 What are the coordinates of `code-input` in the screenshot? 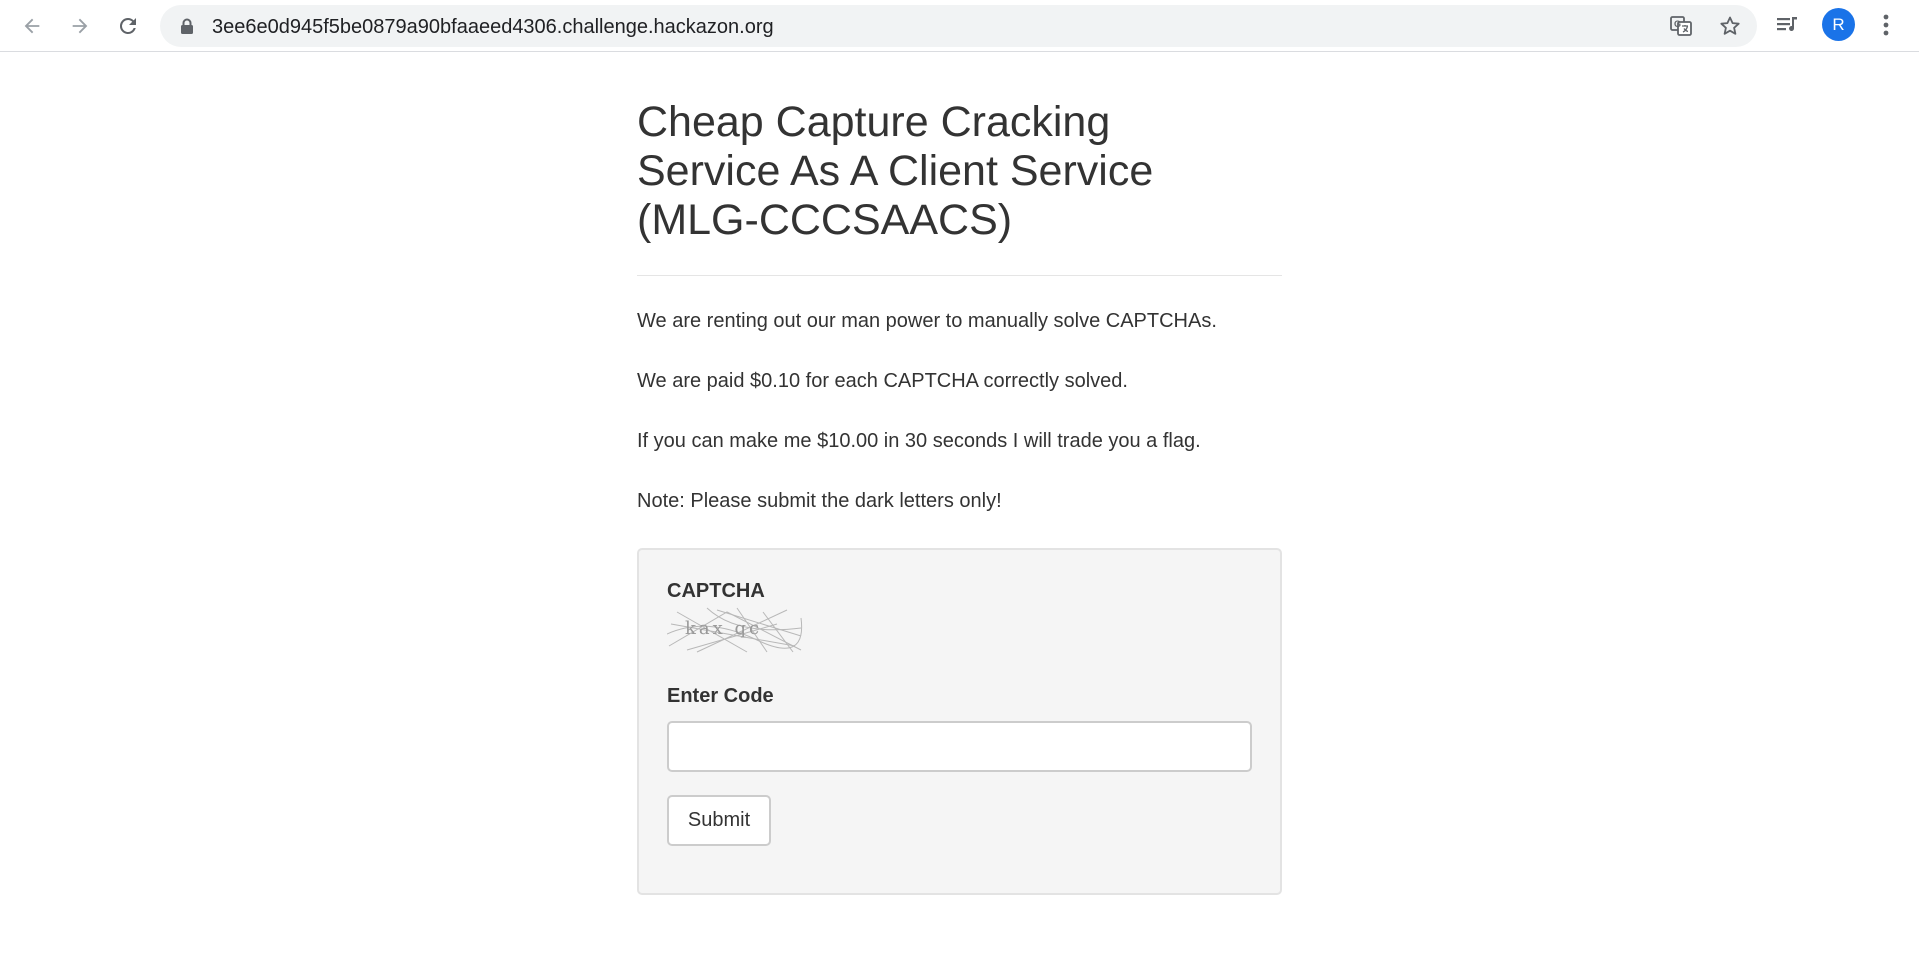 It's located at (959, 746).